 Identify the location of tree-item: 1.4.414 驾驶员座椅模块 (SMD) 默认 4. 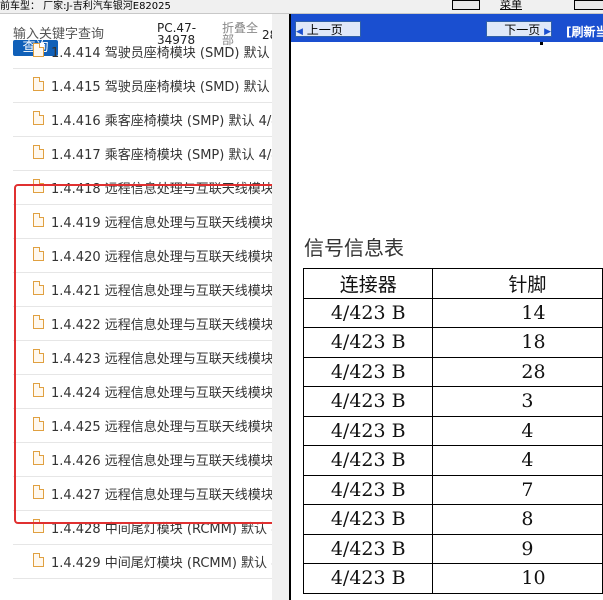
(142, 51).